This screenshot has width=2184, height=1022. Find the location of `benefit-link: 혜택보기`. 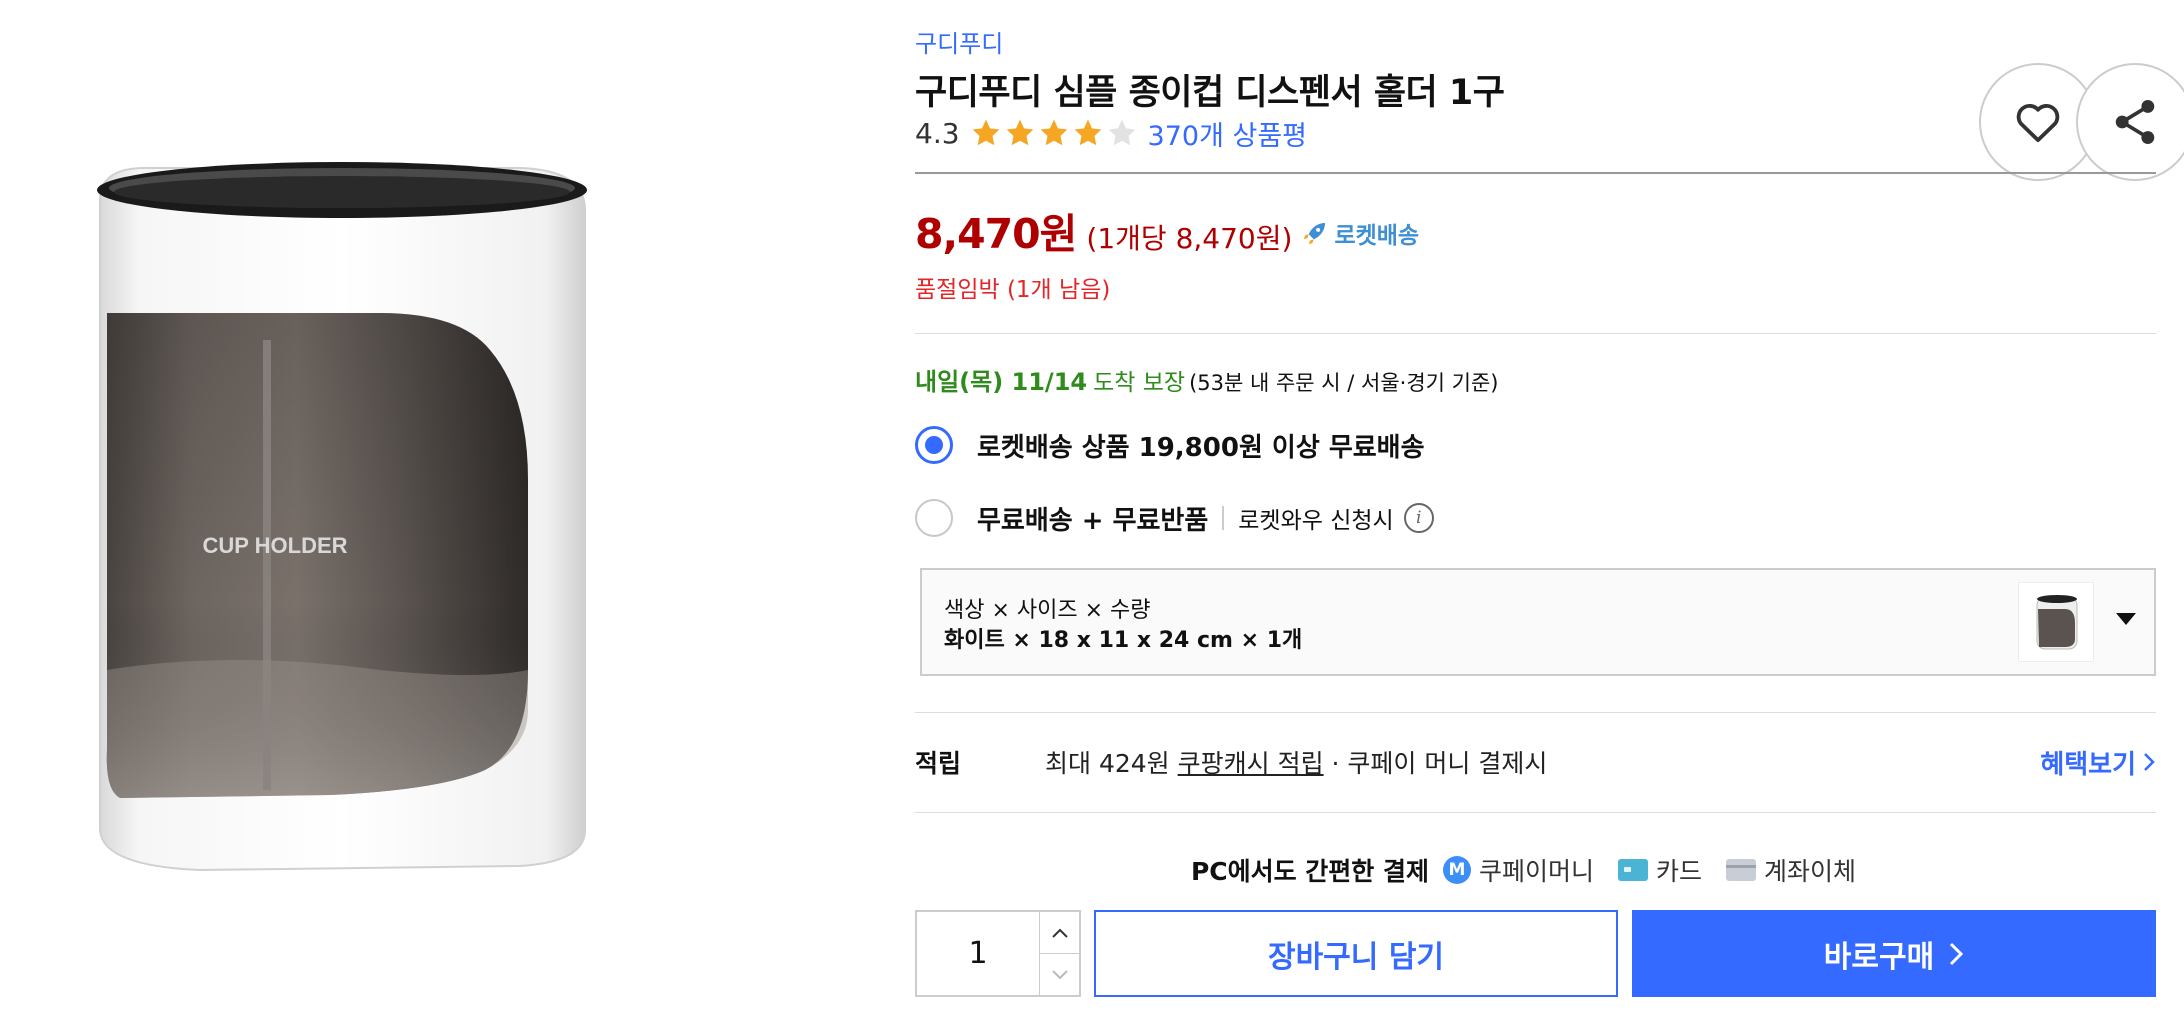

benefit-link: 혜택보기 is located at coordinates (2098, 762).